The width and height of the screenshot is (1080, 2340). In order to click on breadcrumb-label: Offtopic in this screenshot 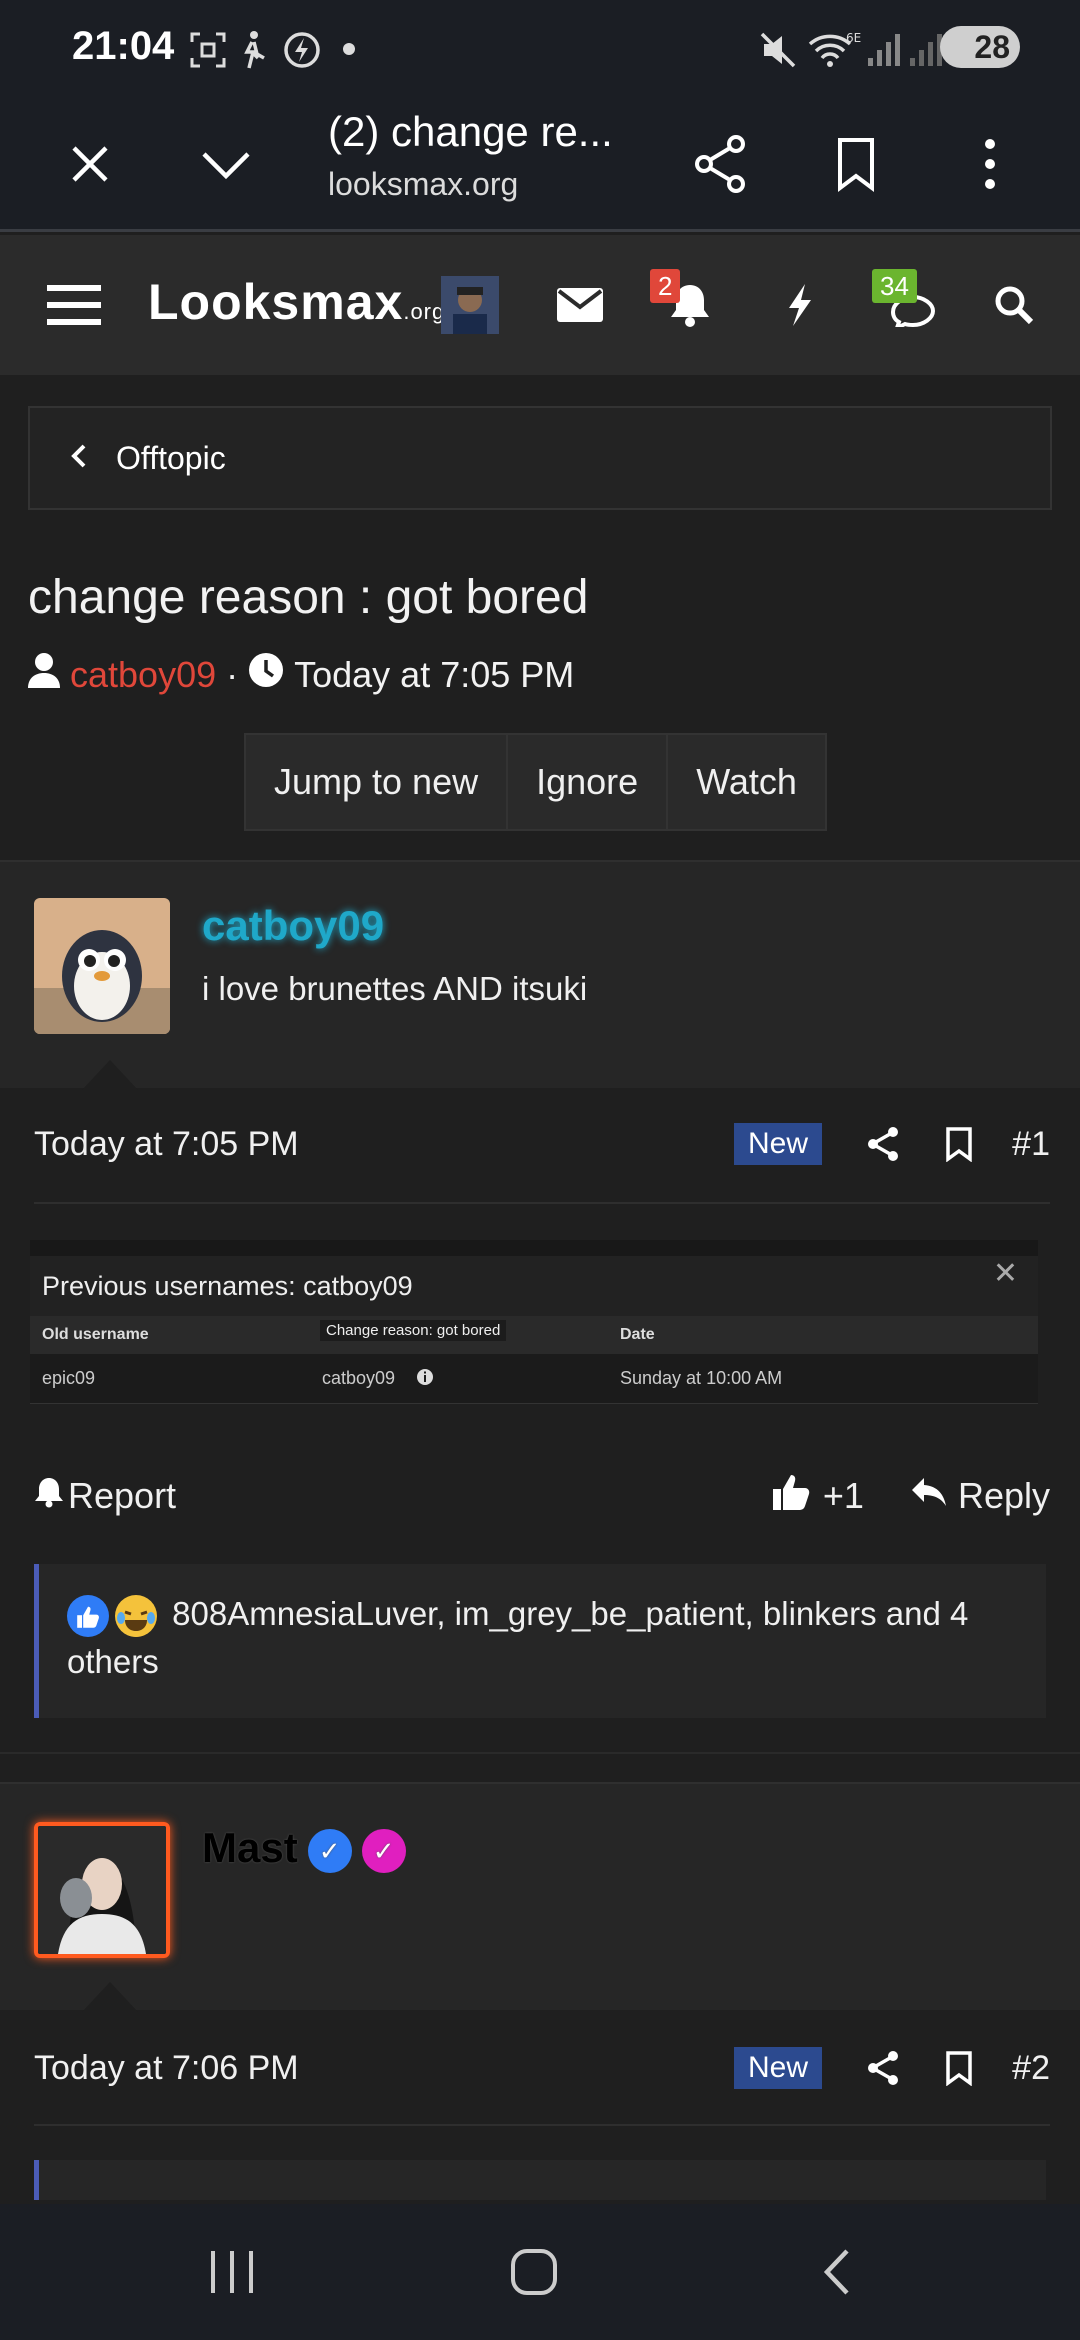, I will do `click(171, 457)`.